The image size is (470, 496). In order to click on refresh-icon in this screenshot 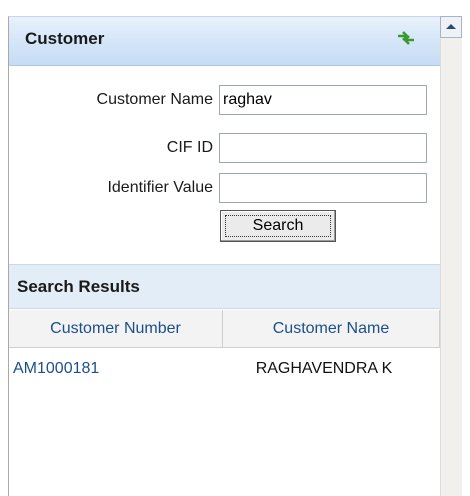, I will do `click(406, 38)`.